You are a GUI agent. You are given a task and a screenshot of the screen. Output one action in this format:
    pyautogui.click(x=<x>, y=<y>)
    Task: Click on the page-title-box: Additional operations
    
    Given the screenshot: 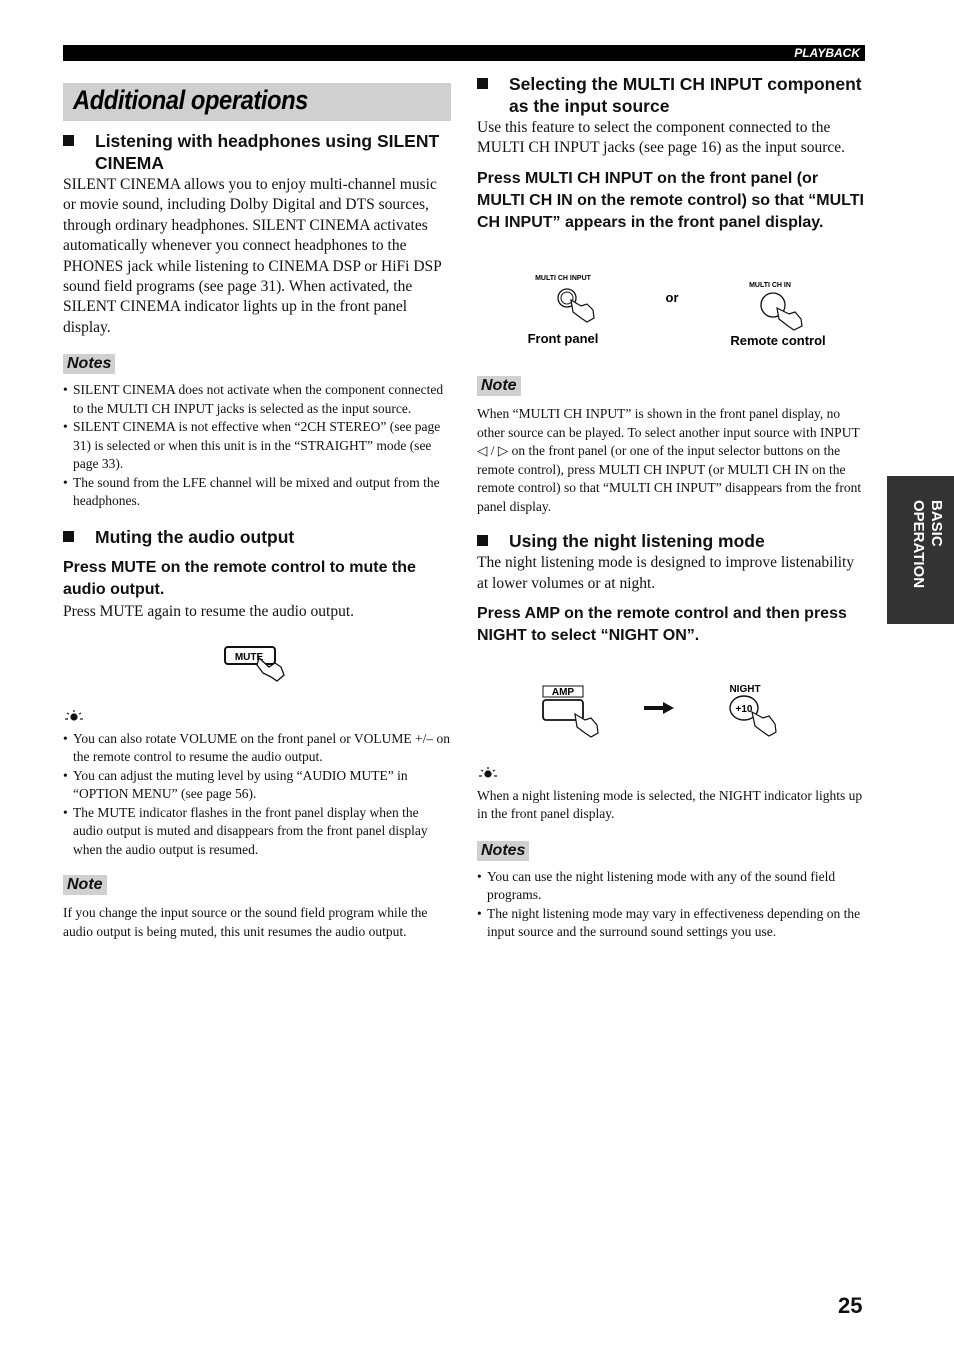 What is the action you would take?
    pyautogui.click(x=257, y=102)
    